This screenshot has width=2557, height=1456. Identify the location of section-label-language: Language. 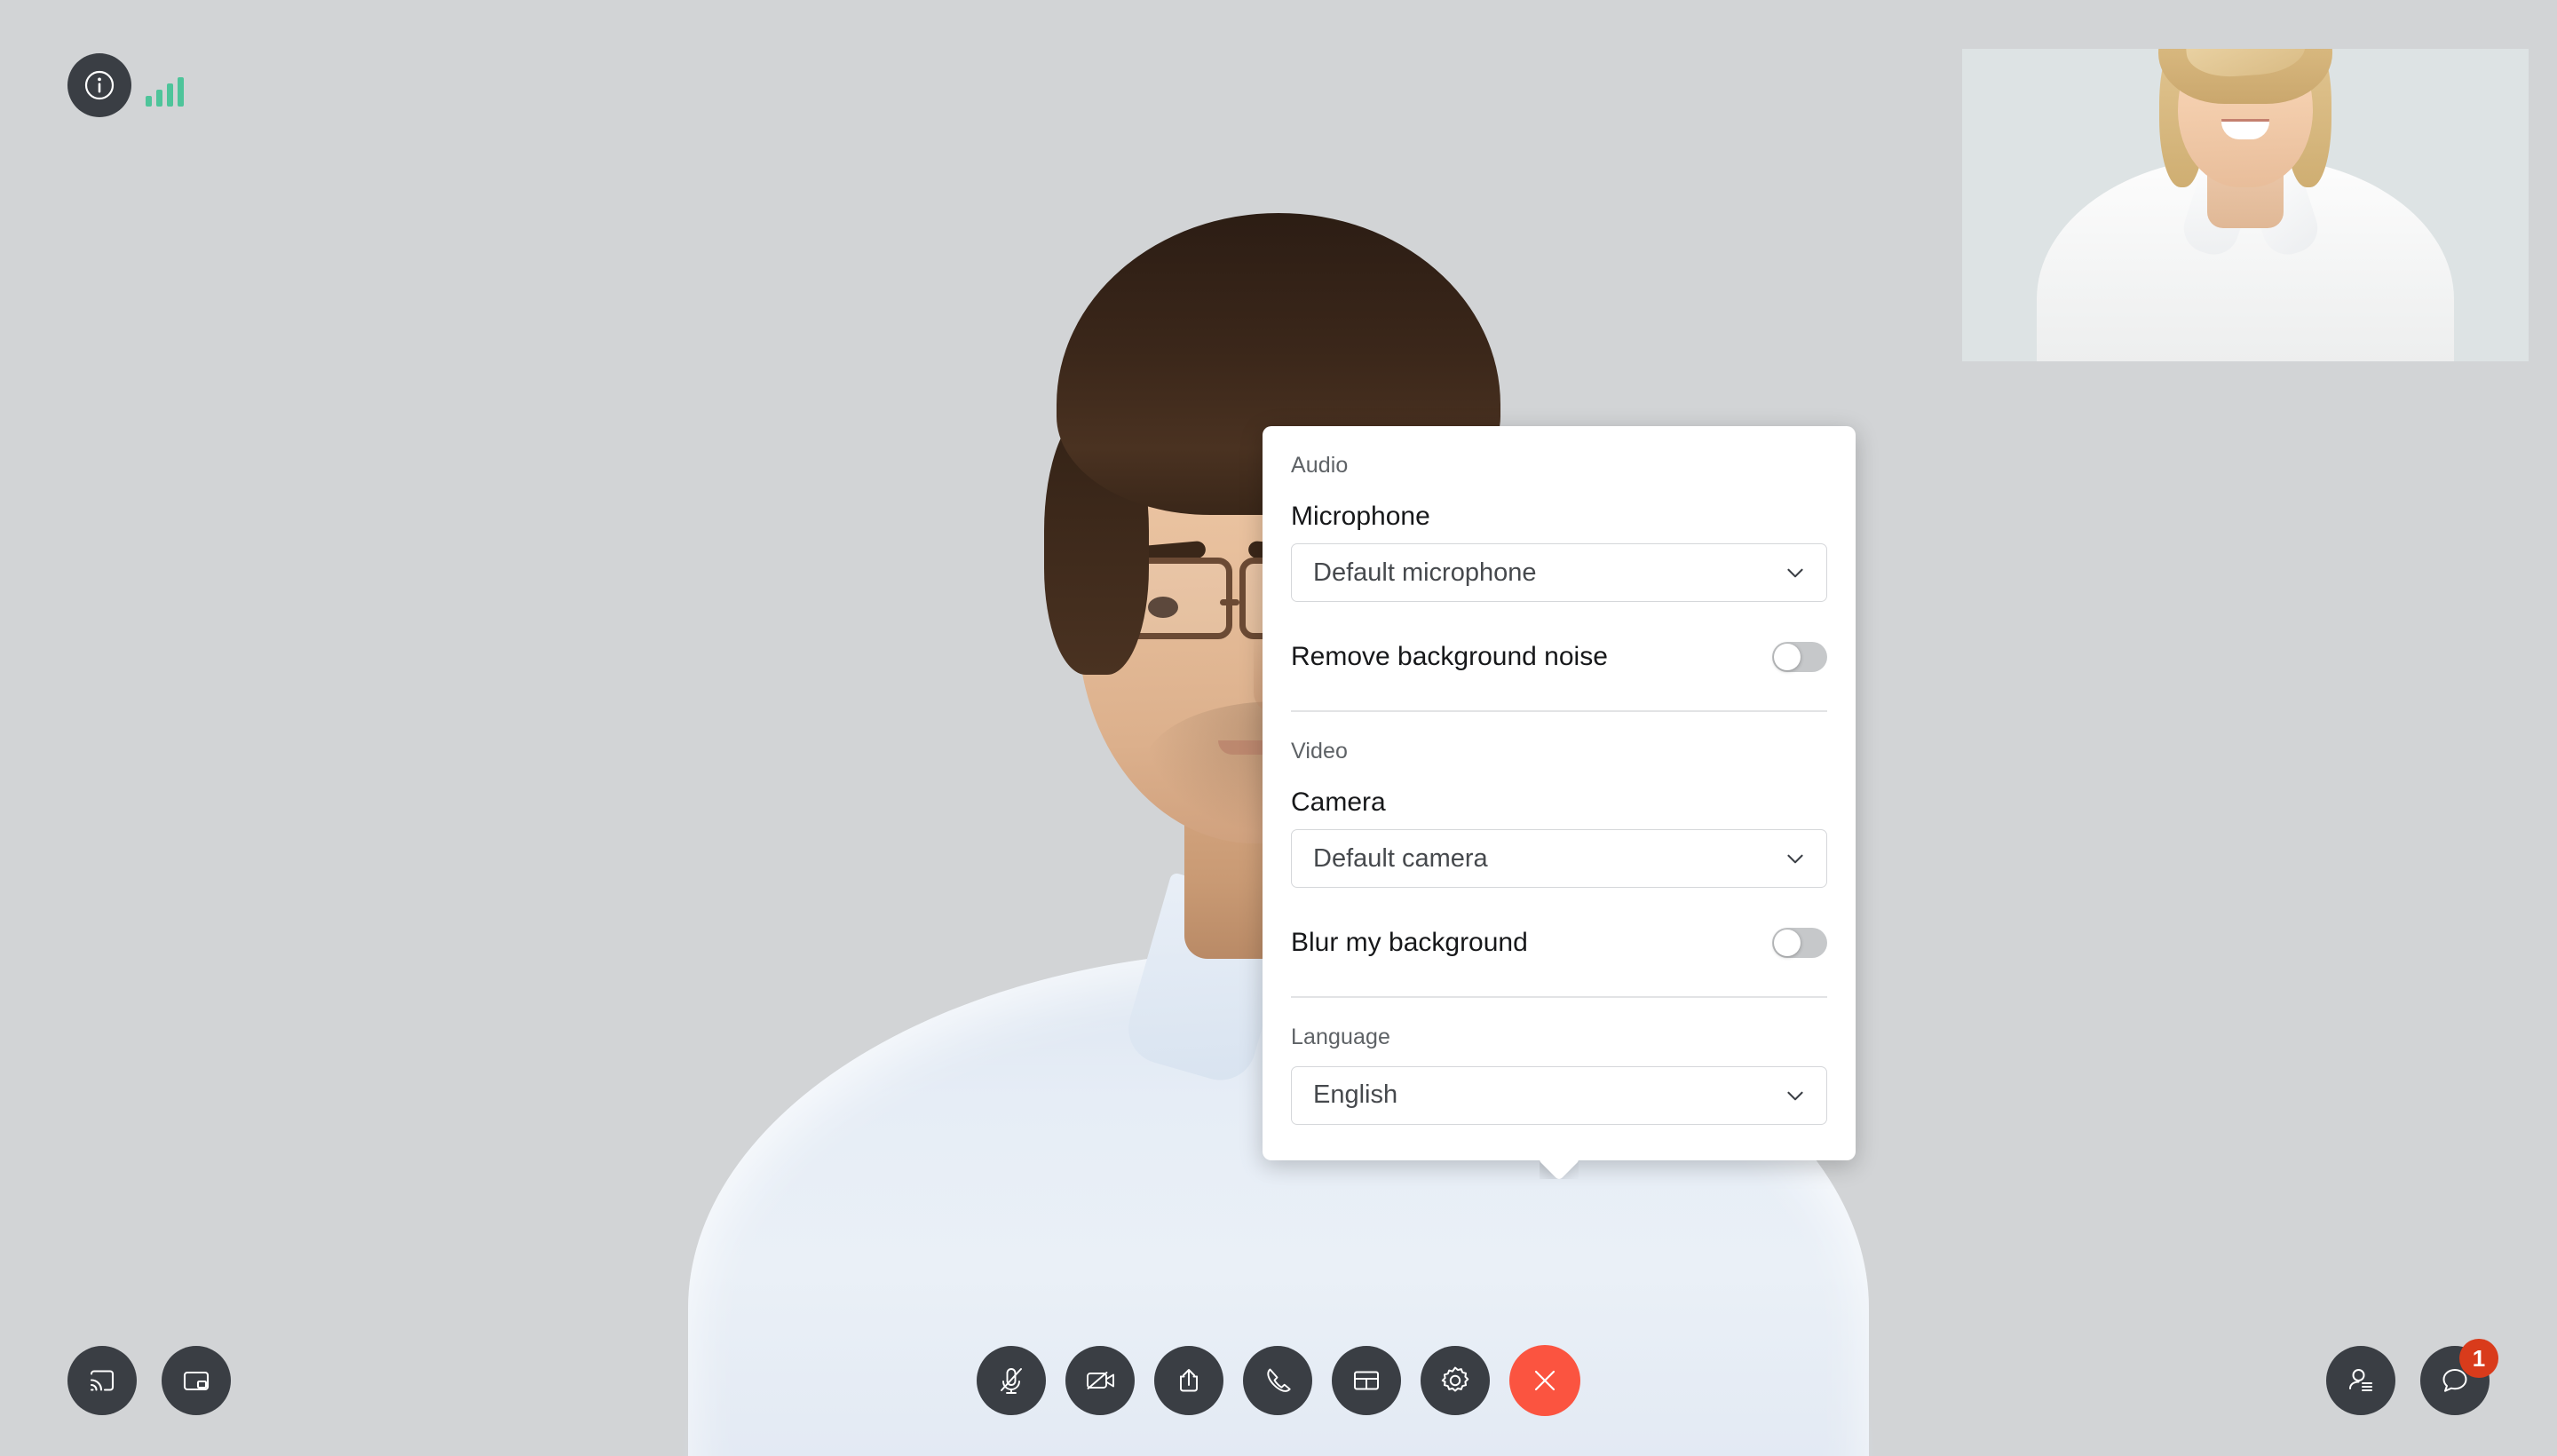
(1341, 1037).